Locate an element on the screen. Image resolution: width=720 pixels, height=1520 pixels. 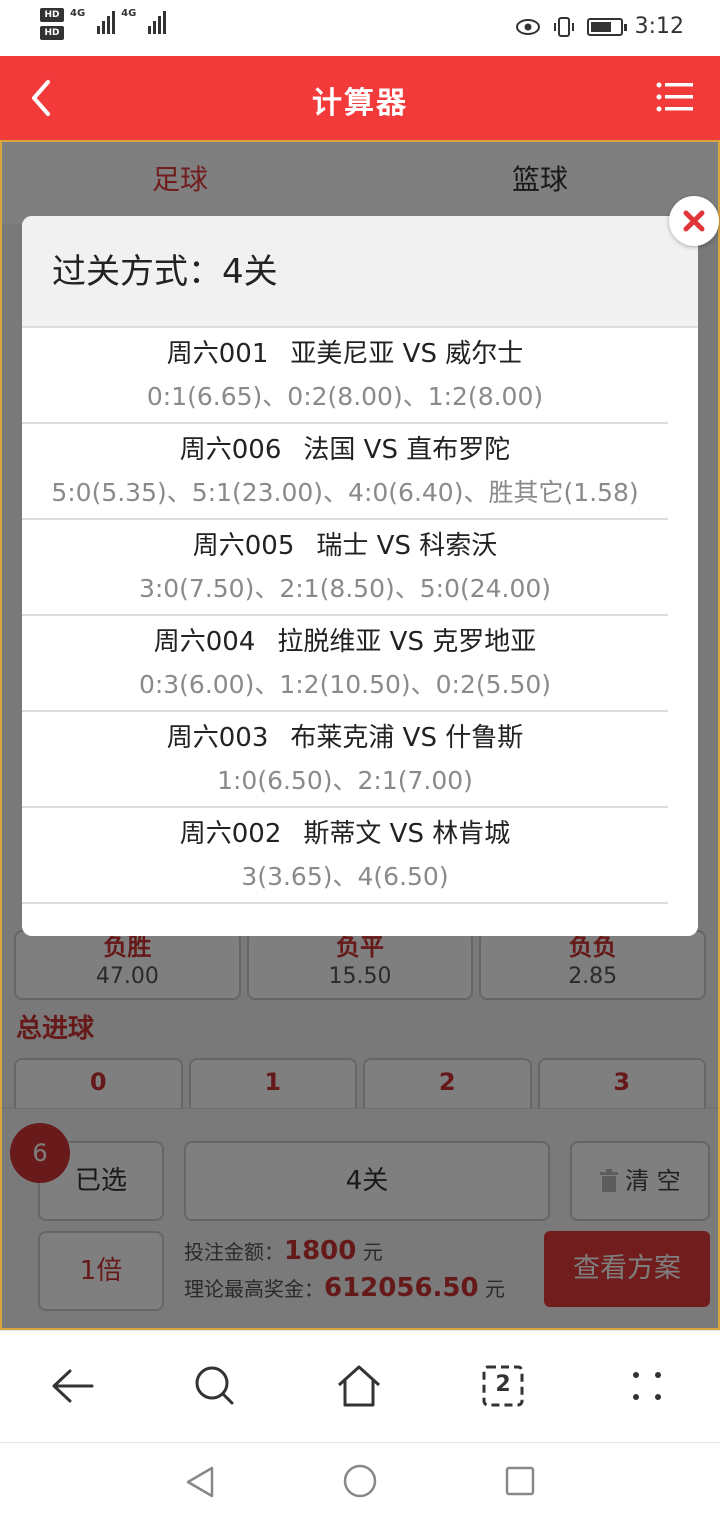
match-odds: 0:1(6.65)、0:2(8.00)、1:2(8.00) is located at coordinates (345, 396).